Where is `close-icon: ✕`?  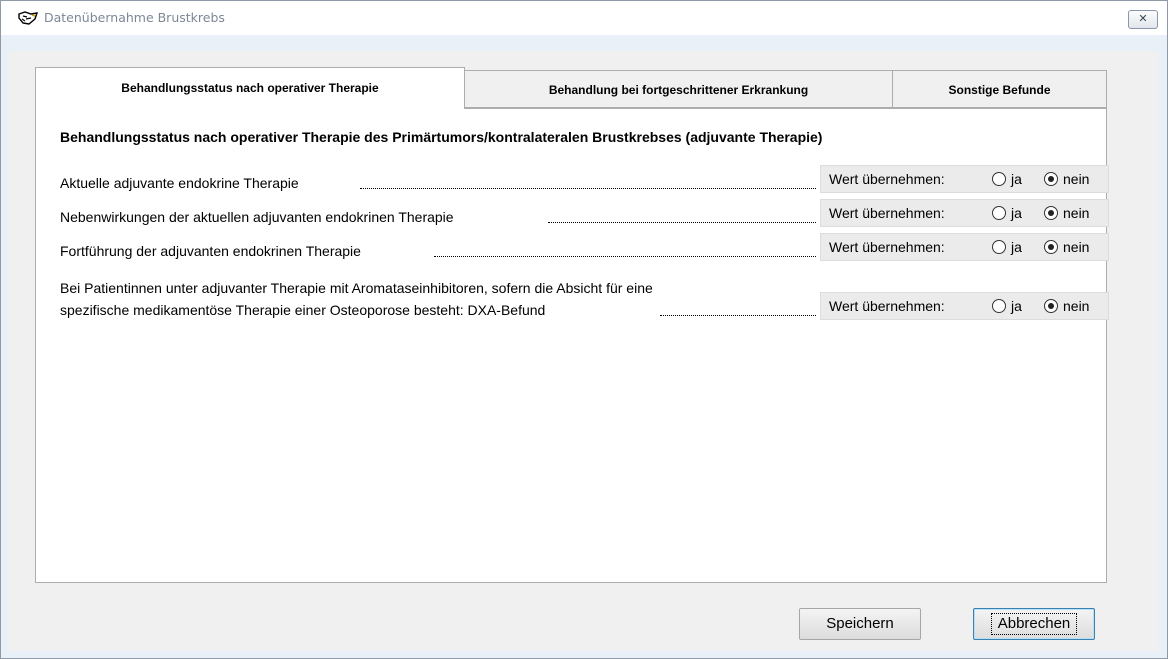 close-icon: ✕ is located at coordinates (1143, 19).